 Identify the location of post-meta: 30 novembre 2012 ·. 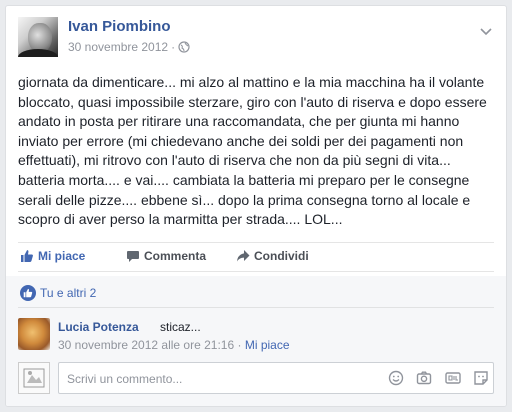
(129, 48).